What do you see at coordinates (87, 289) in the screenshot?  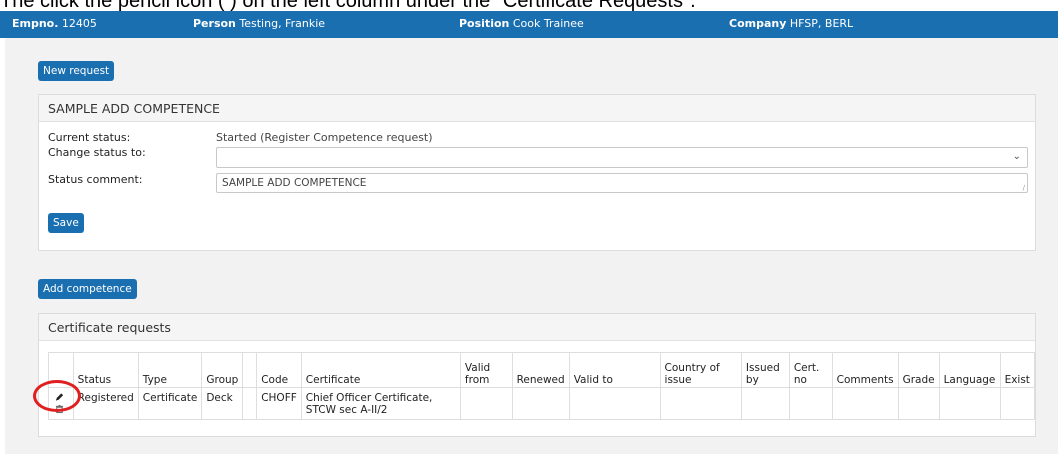 I see `add-competence-button: Add competence` at bounding box center [87, 289].